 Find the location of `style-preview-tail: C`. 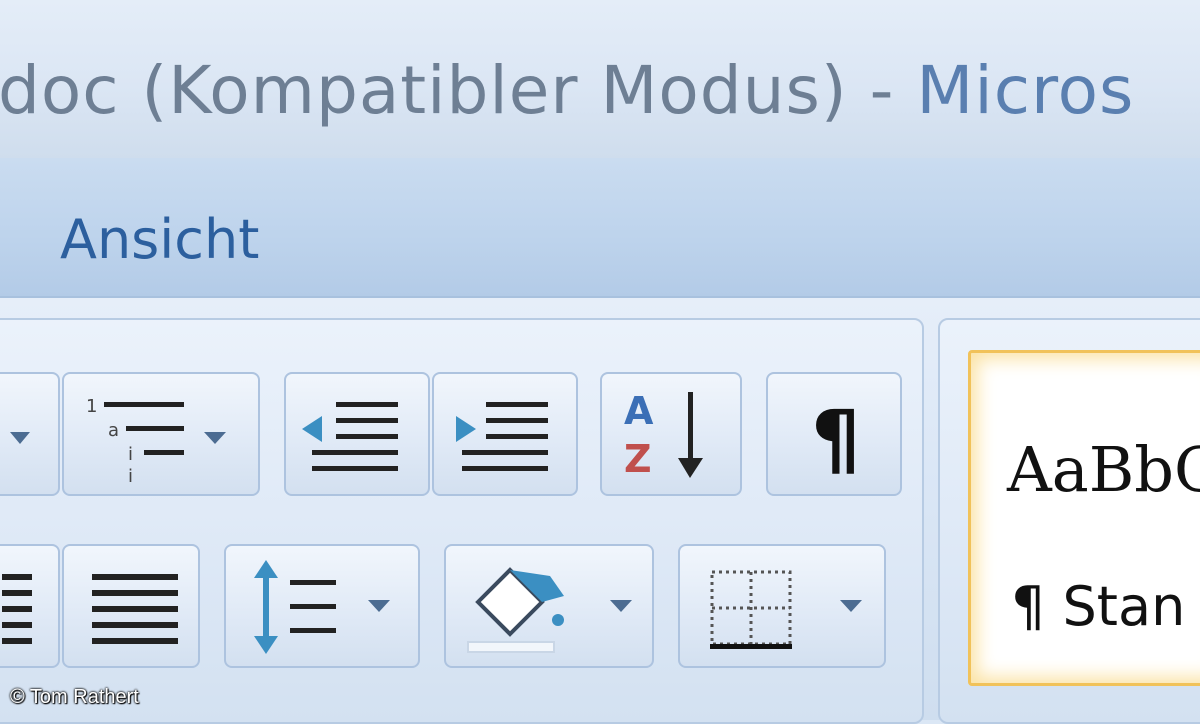

style-preview-tail: C is located at coordinates (1187, 469).